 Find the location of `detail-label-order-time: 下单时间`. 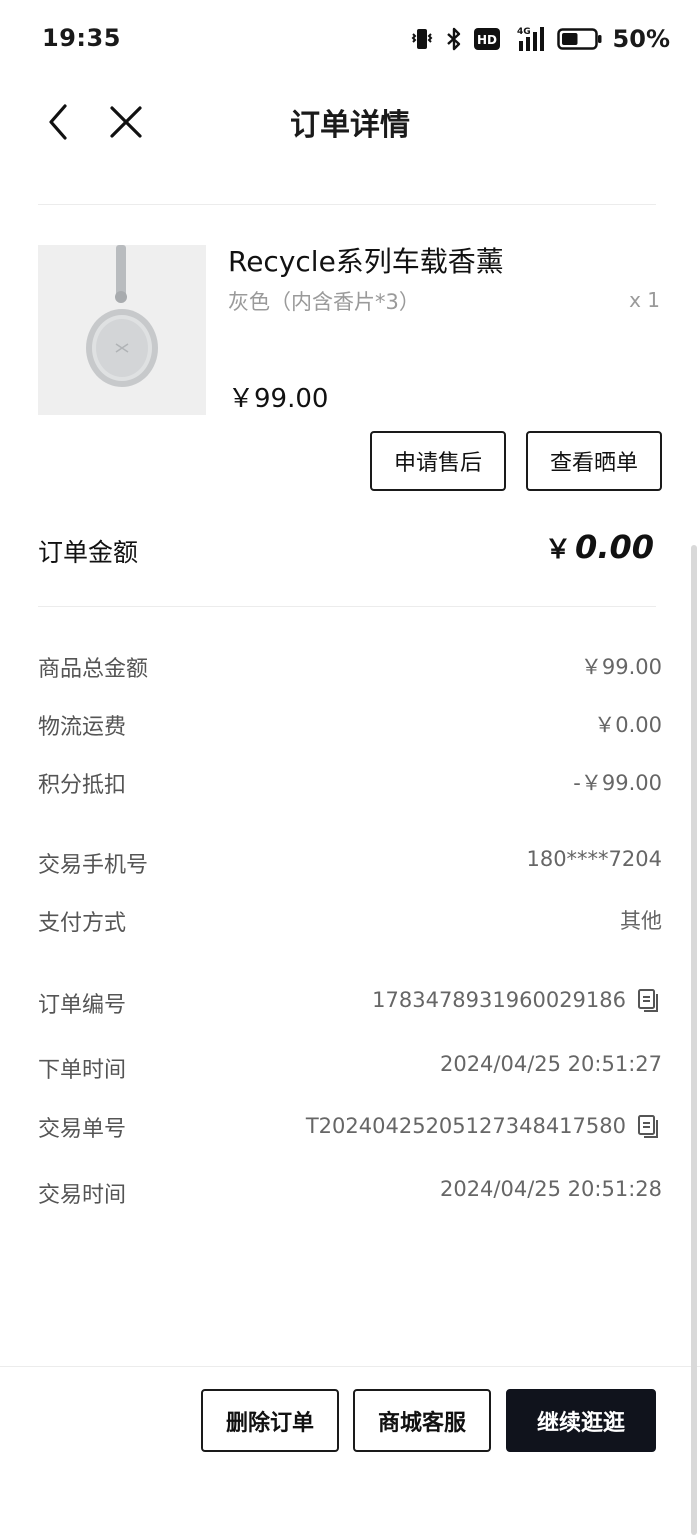

detail-label-order-time: 下单时间 is located at coordinates (82, 1070).